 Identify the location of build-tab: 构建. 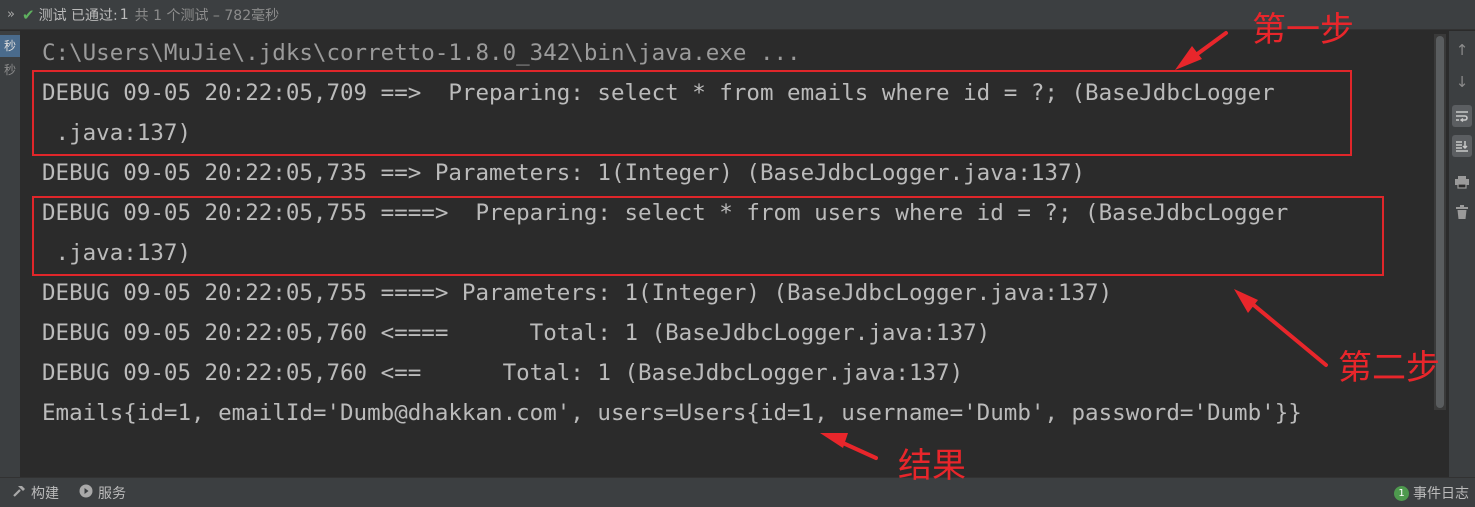
(35, 493).